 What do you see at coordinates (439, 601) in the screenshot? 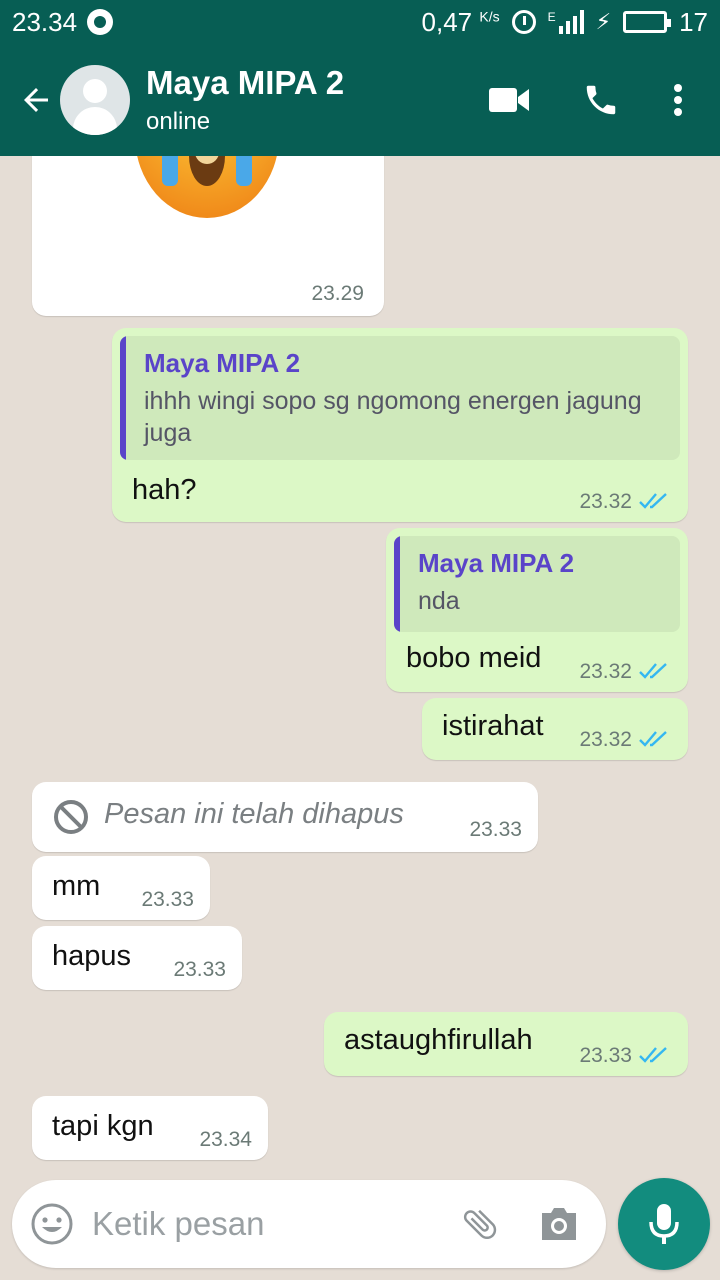
I see `quoted-text: nda` at bounding box center [439, 601].